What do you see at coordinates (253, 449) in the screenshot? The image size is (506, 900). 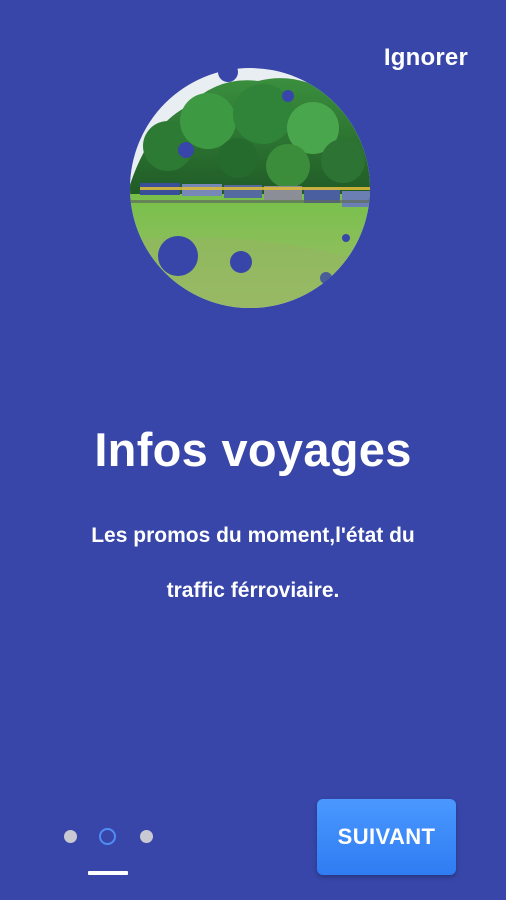 I see `slide-title: Infos voyages` at bounding box center [253, 449].